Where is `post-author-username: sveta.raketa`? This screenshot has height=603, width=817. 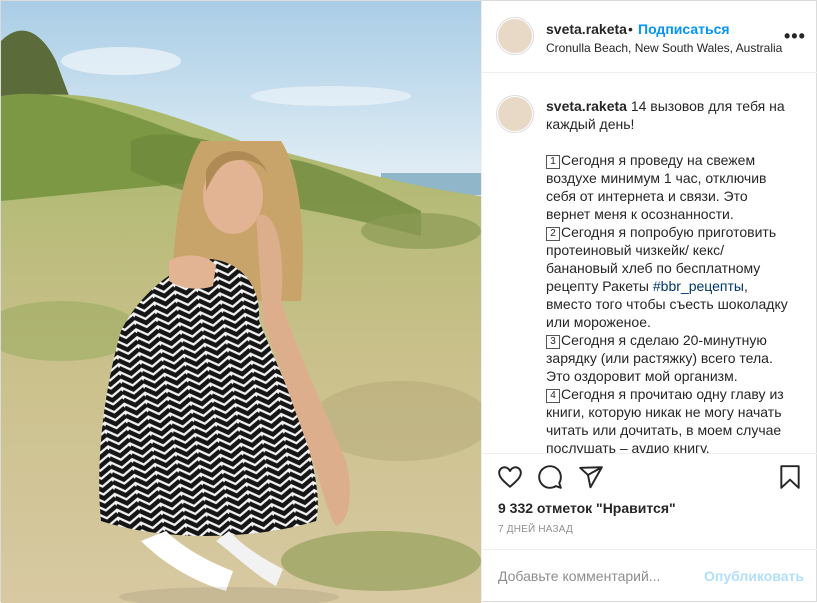
post-author-username: sveta.raketa is located at coordinates (586, 29).